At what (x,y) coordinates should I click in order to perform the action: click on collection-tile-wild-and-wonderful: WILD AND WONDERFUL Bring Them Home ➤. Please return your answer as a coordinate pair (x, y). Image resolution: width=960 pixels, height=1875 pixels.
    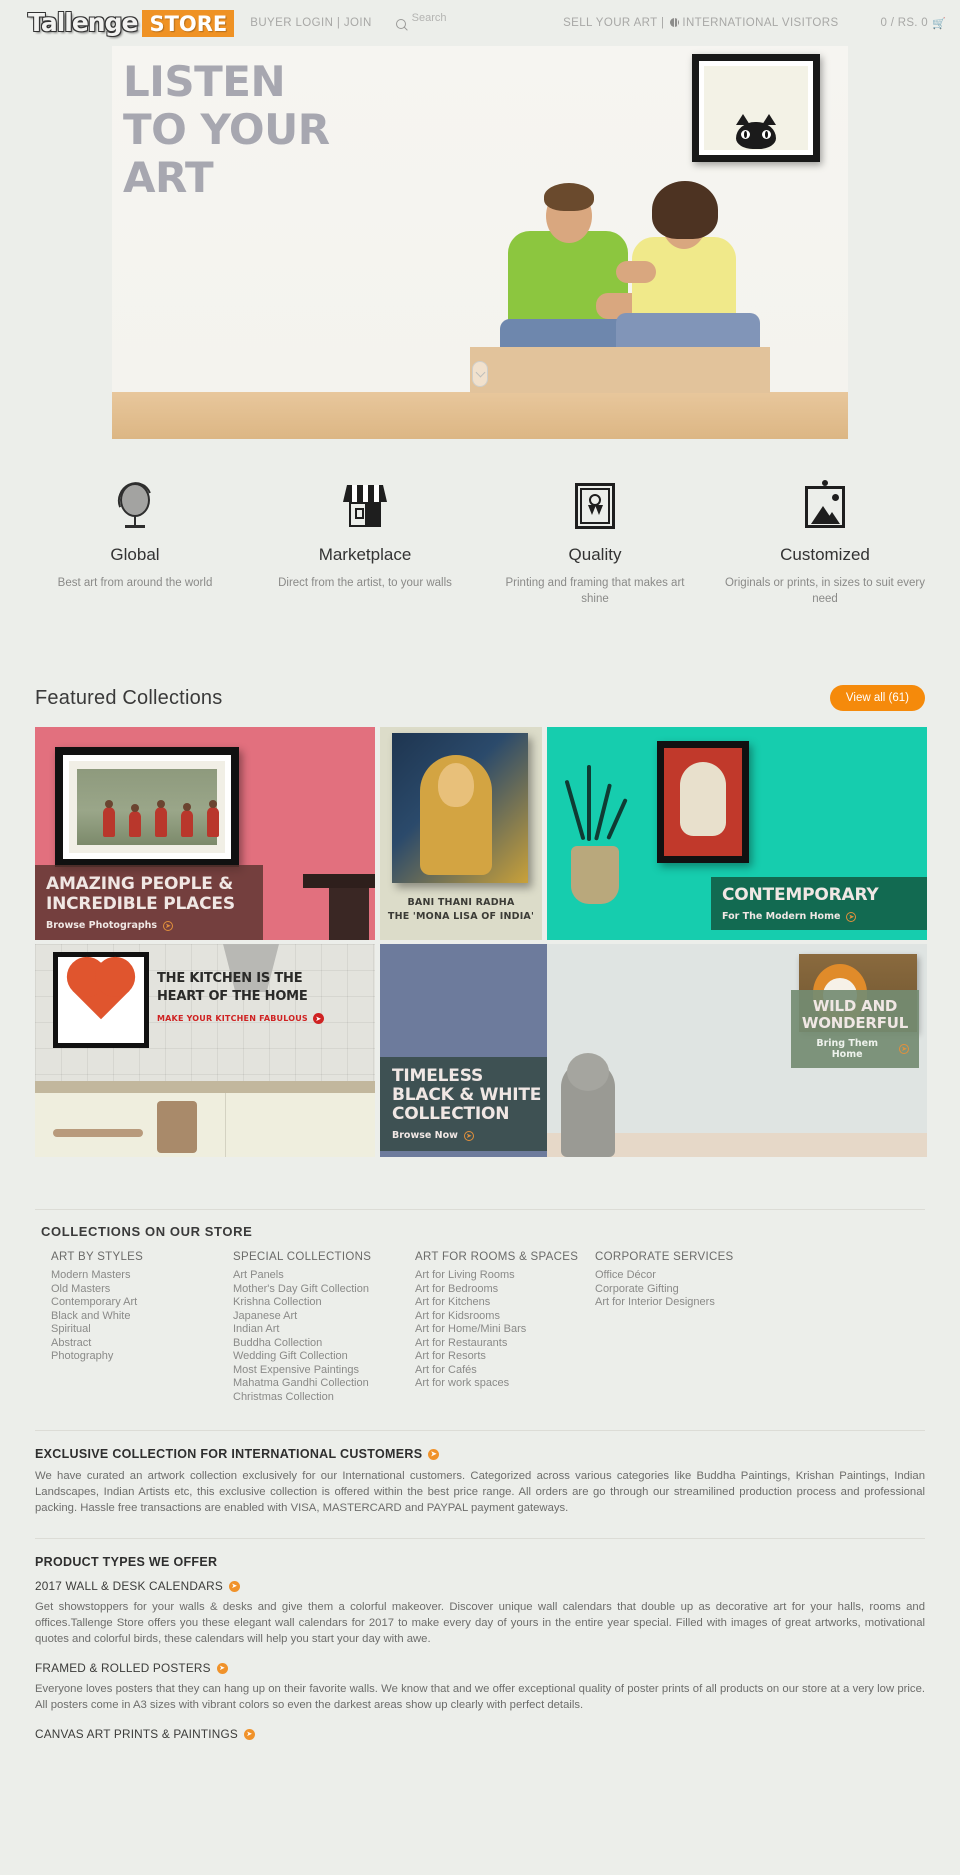
    Looking at the image, I should click on (737, 1050).